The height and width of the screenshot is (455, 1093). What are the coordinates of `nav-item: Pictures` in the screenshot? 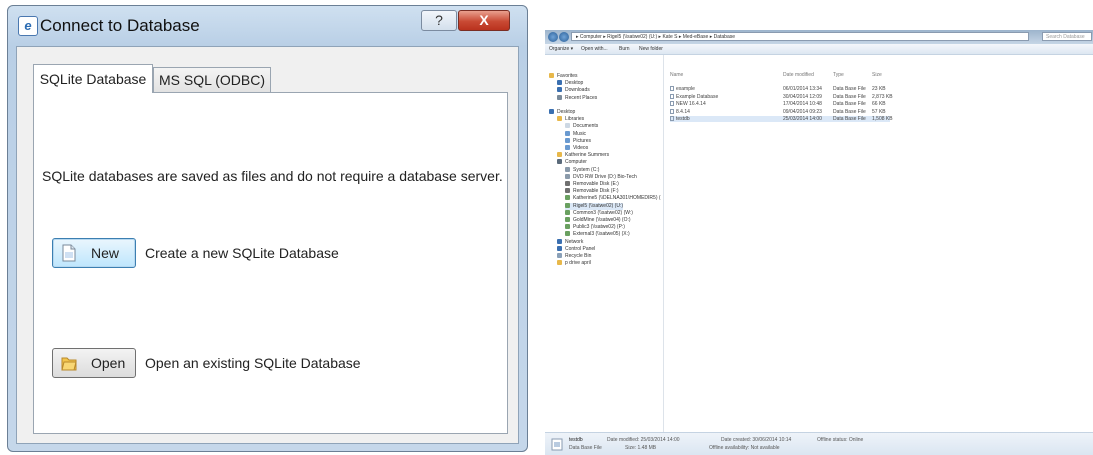 It's located at (578, 141).